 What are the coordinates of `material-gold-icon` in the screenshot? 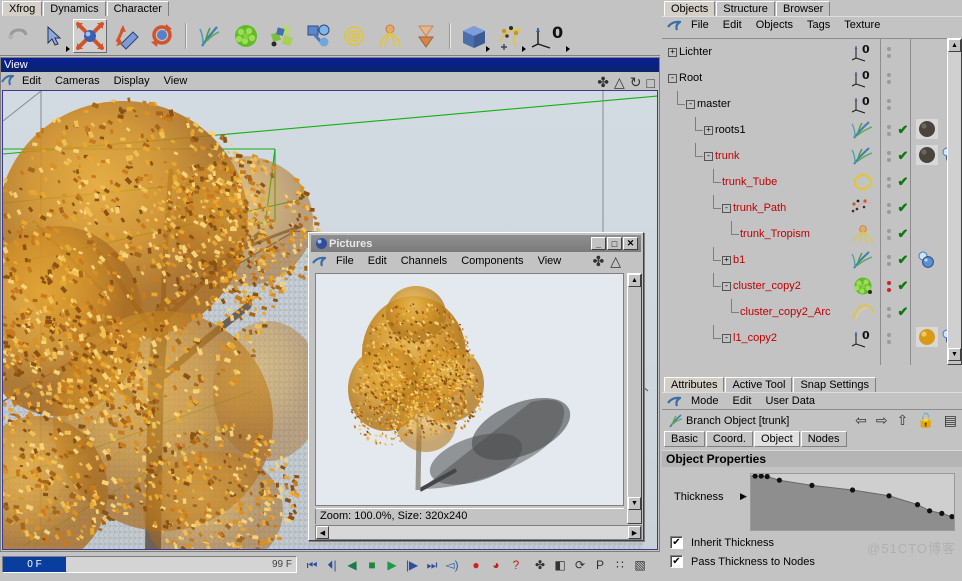 It's located at (927, 338).